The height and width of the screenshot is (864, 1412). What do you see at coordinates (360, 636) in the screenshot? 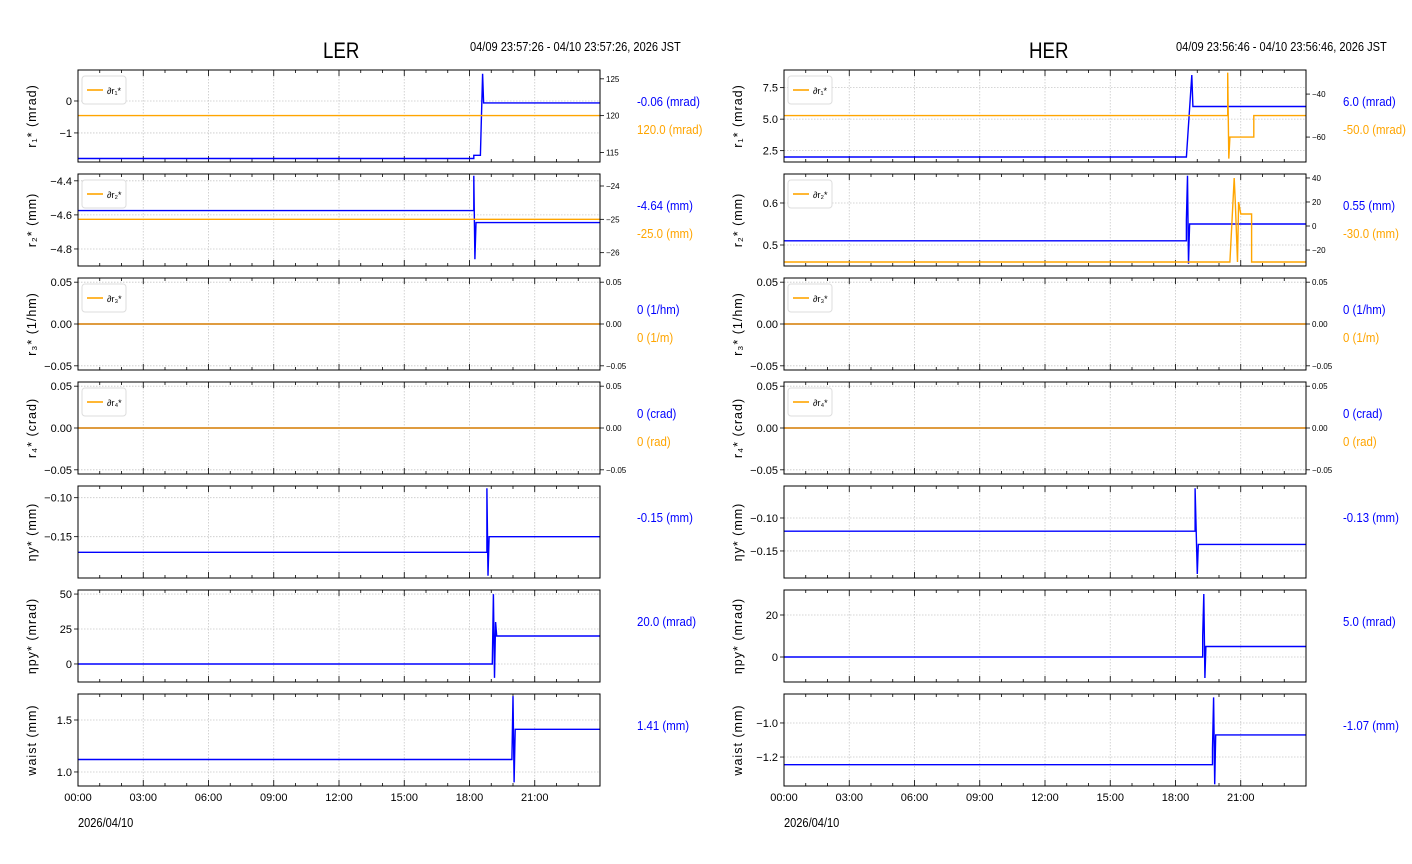
I see `panel-eta_py: 50 25 0 ηpy* (mrad) 20.0 (mrad)` at bounding box center [360, 636].